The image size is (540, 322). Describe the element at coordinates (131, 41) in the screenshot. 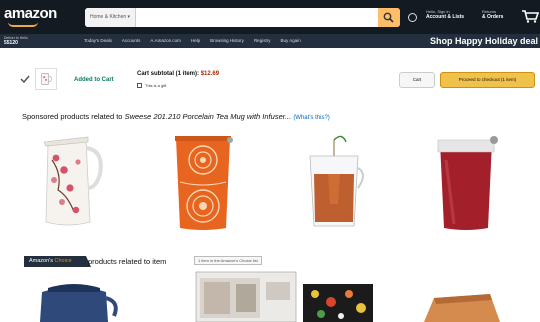

I see `subnav-link: Accounts` at that location.